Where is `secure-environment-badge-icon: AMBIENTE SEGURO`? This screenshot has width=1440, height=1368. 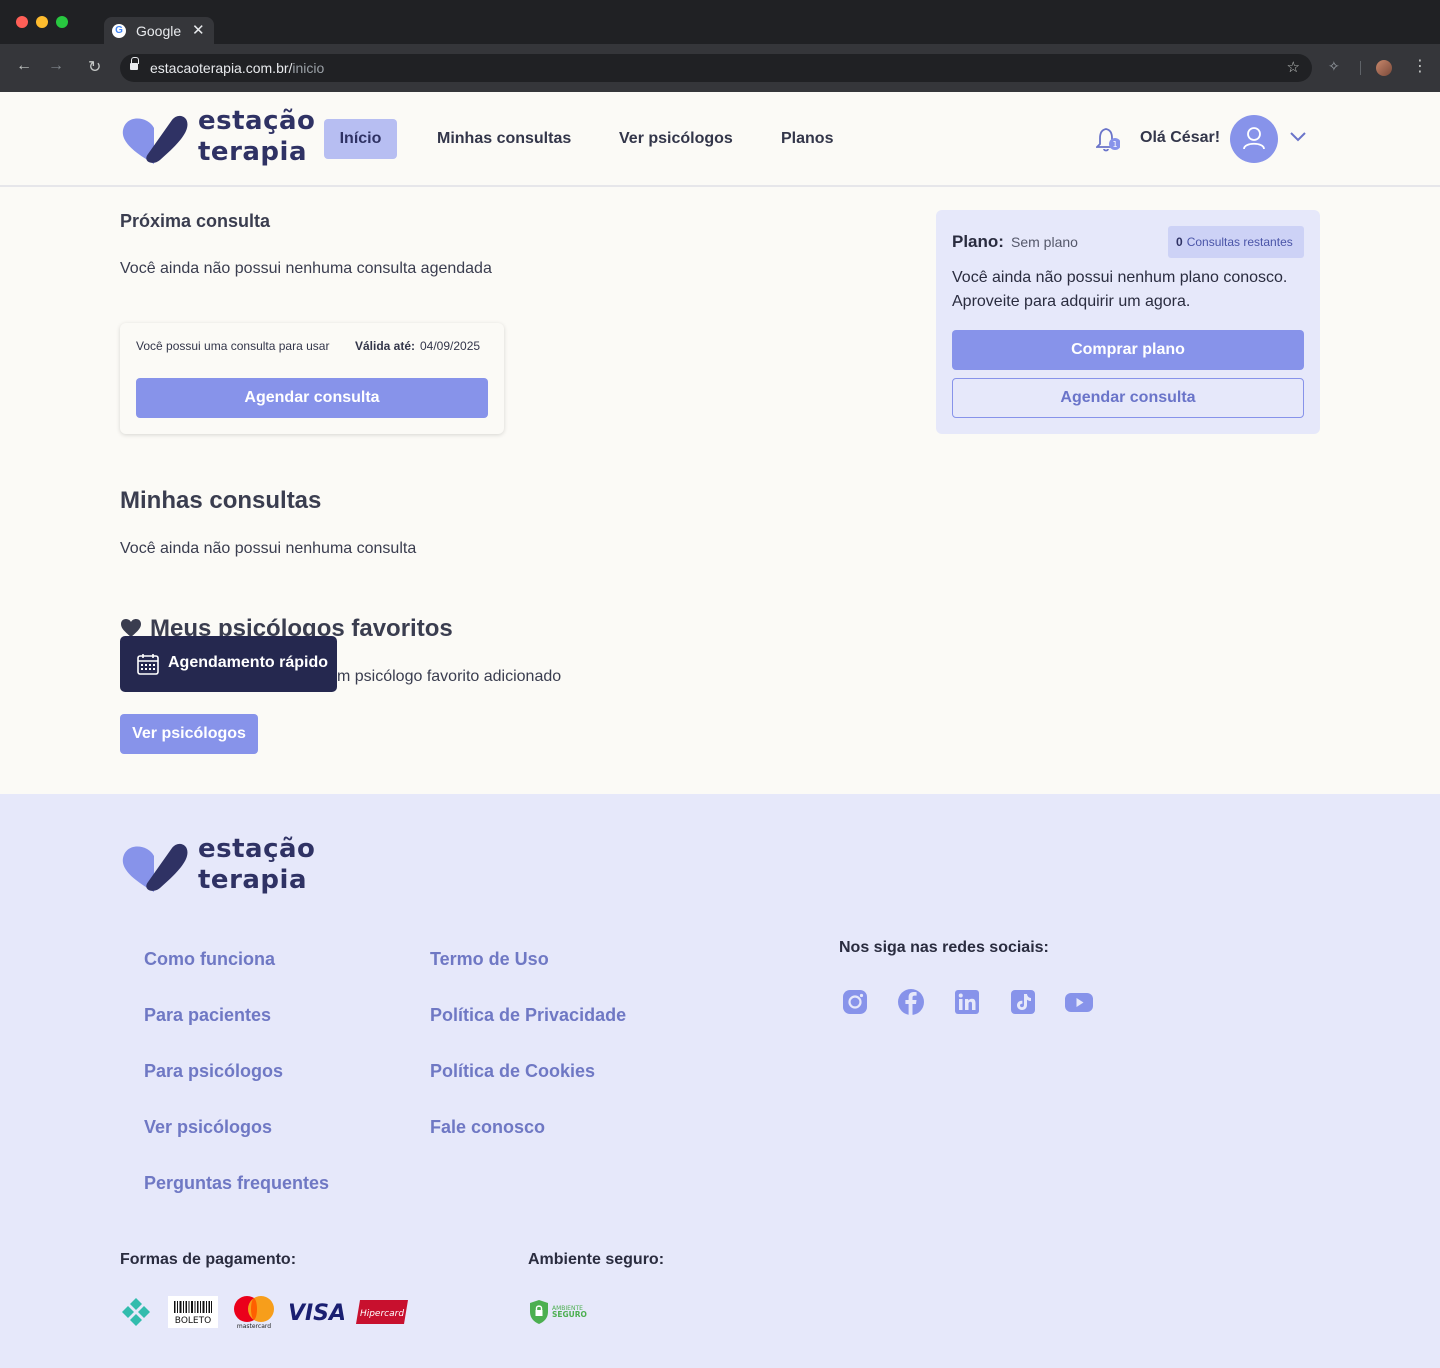
secure-environment-badge-icon: AMBIENTE SEGURO is located at coordinates (558, 1312).